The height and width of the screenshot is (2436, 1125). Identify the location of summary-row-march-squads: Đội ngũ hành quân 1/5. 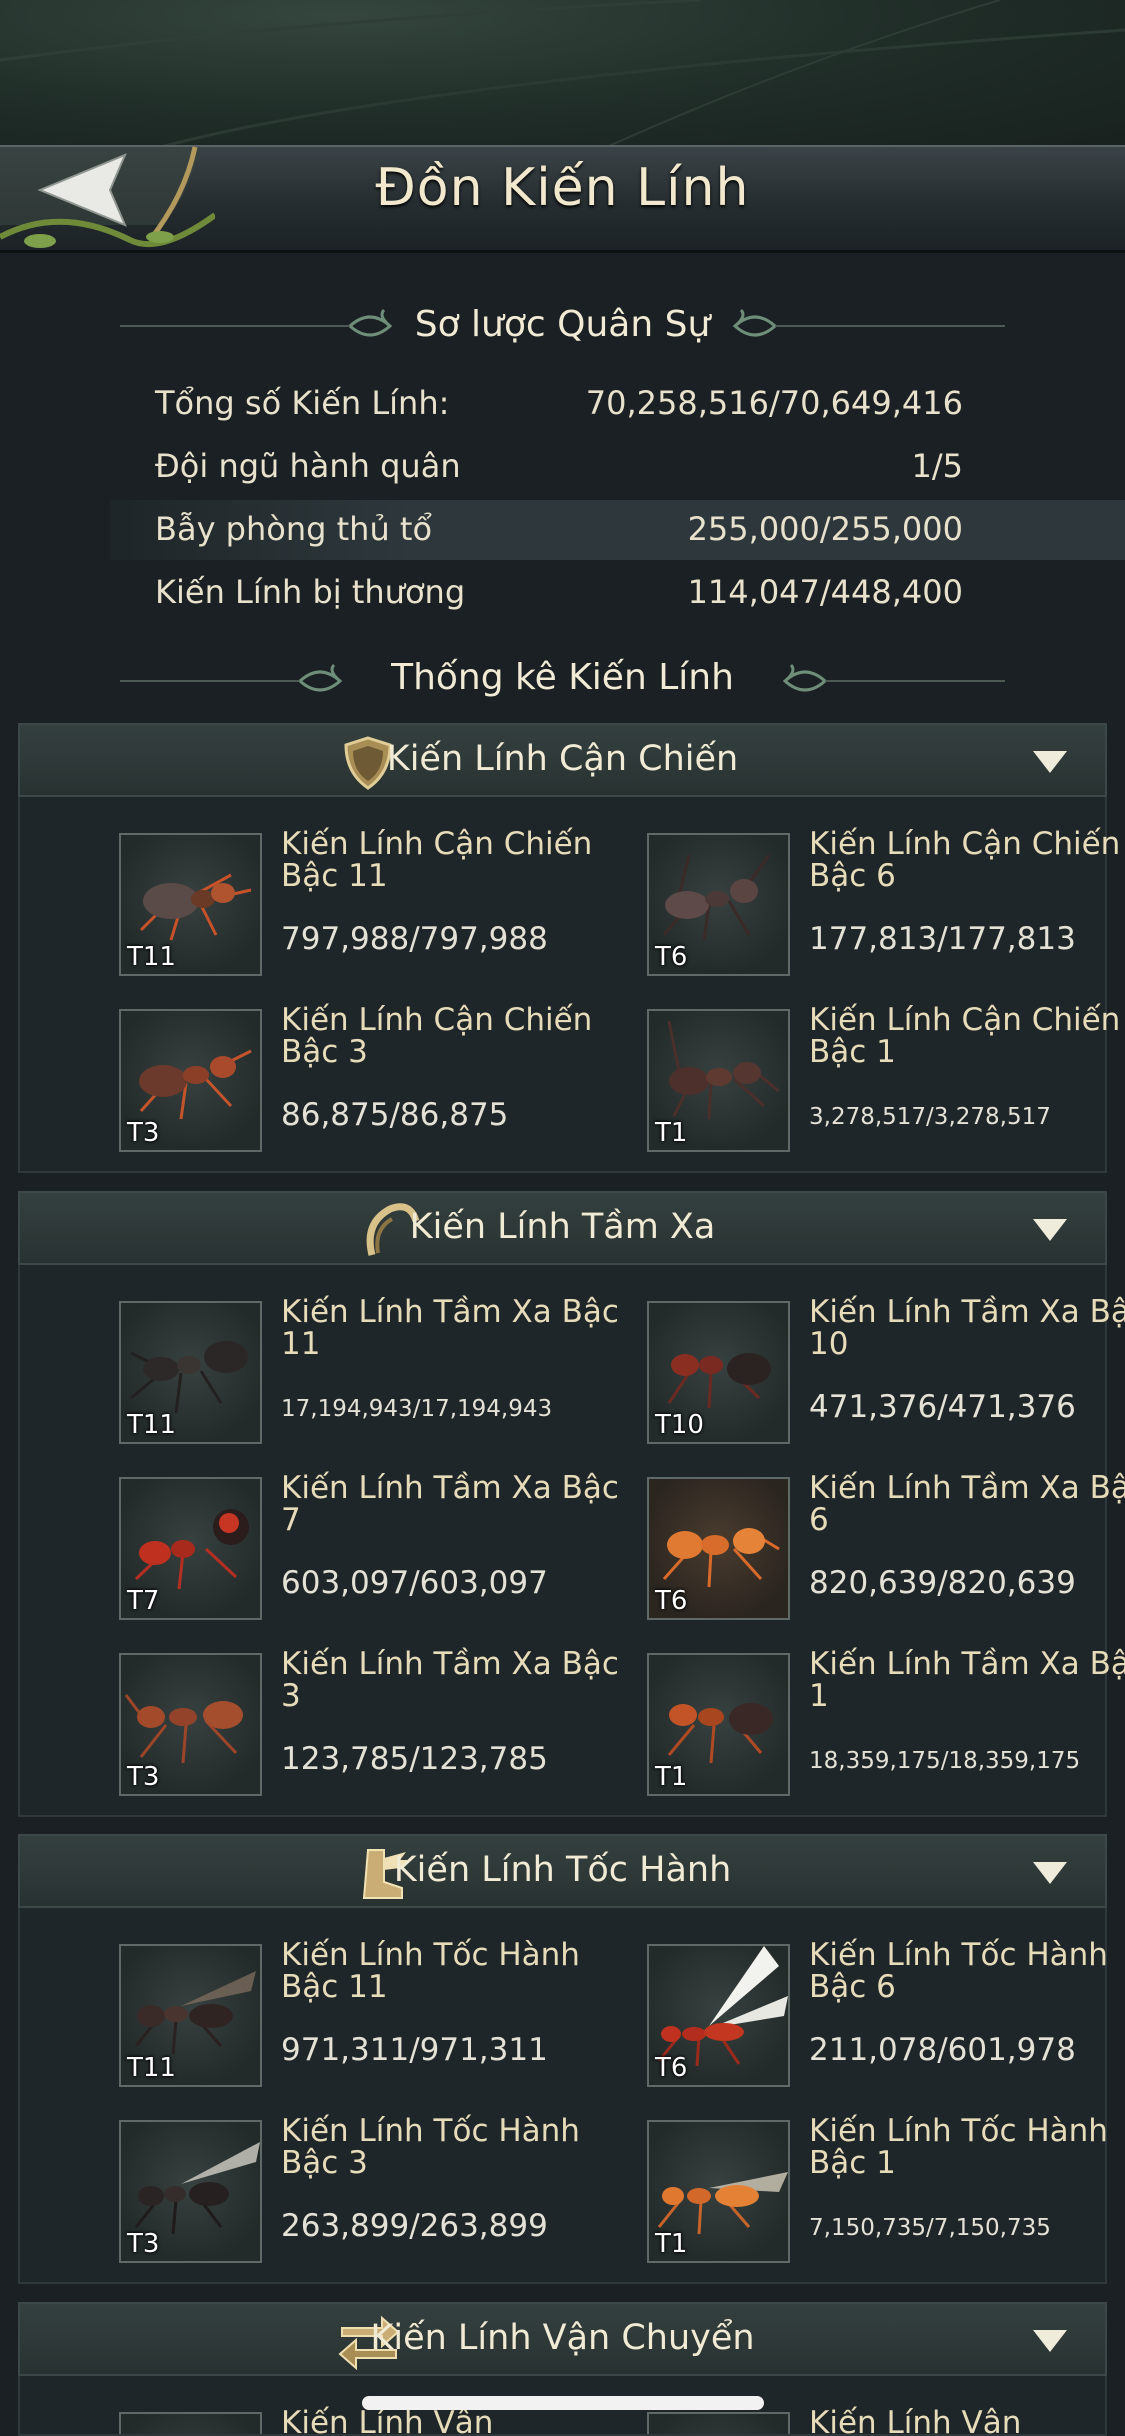
(617, 467).